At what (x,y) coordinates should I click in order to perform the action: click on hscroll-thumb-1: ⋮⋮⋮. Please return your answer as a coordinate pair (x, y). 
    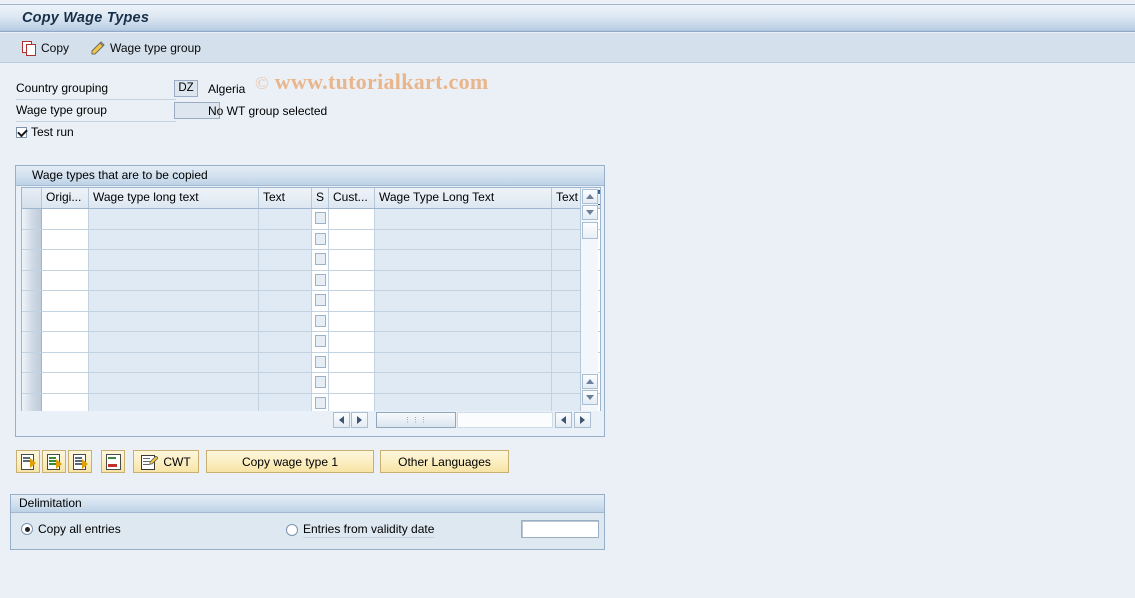
    Looking at the image, I should click on (416, 420).